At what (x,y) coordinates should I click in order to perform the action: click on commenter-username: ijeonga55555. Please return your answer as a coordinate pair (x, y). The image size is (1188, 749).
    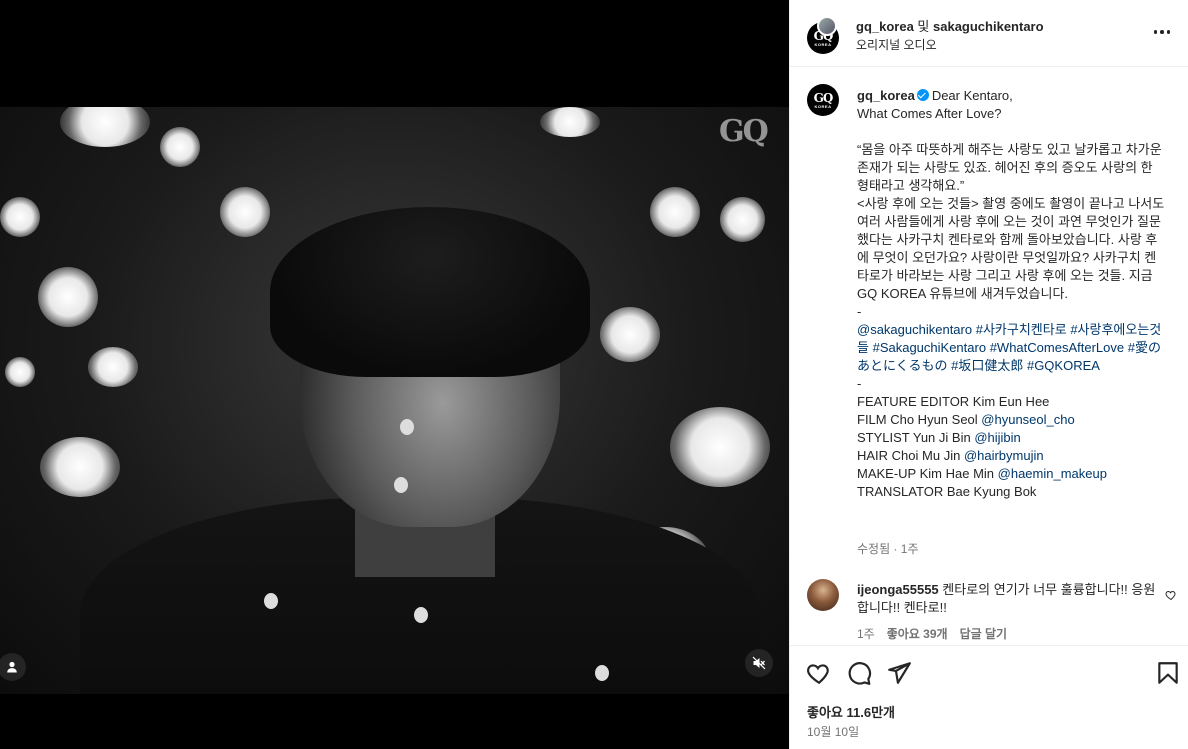
    Looking at the image, I should click on (898, 589).